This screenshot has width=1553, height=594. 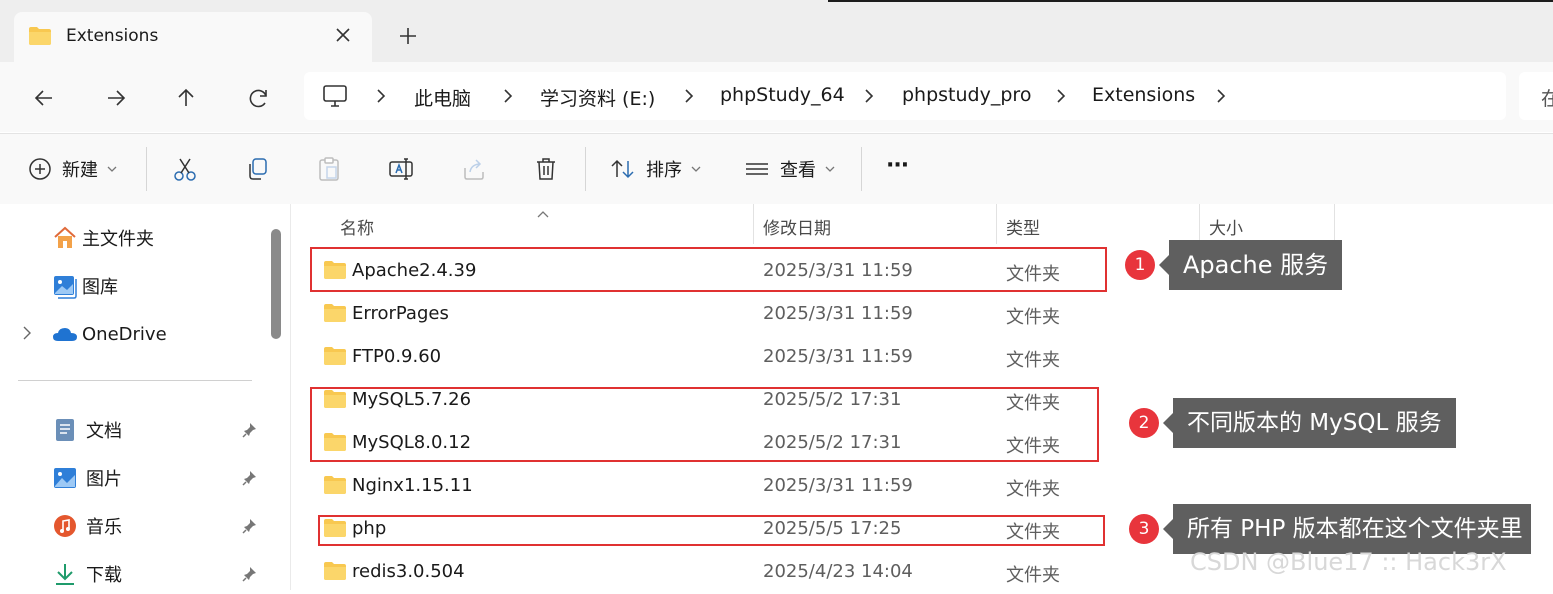 What do you see at coordinates (329, 169) in the screenshot?
I see `paste-clipboard-icon` at bounding box center [329, 169].